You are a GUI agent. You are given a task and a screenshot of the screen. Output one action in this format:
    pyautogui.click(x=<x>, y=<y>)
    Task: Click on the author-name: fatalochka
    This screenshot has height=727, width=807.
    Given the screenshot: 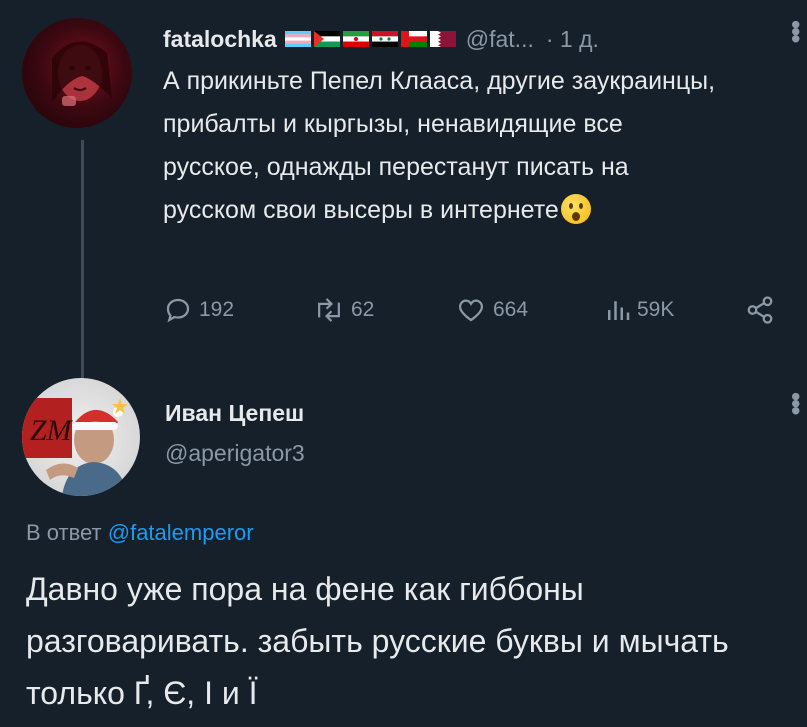 What is the action you would take?
    pyautogui.click(x=220, y=39)
    